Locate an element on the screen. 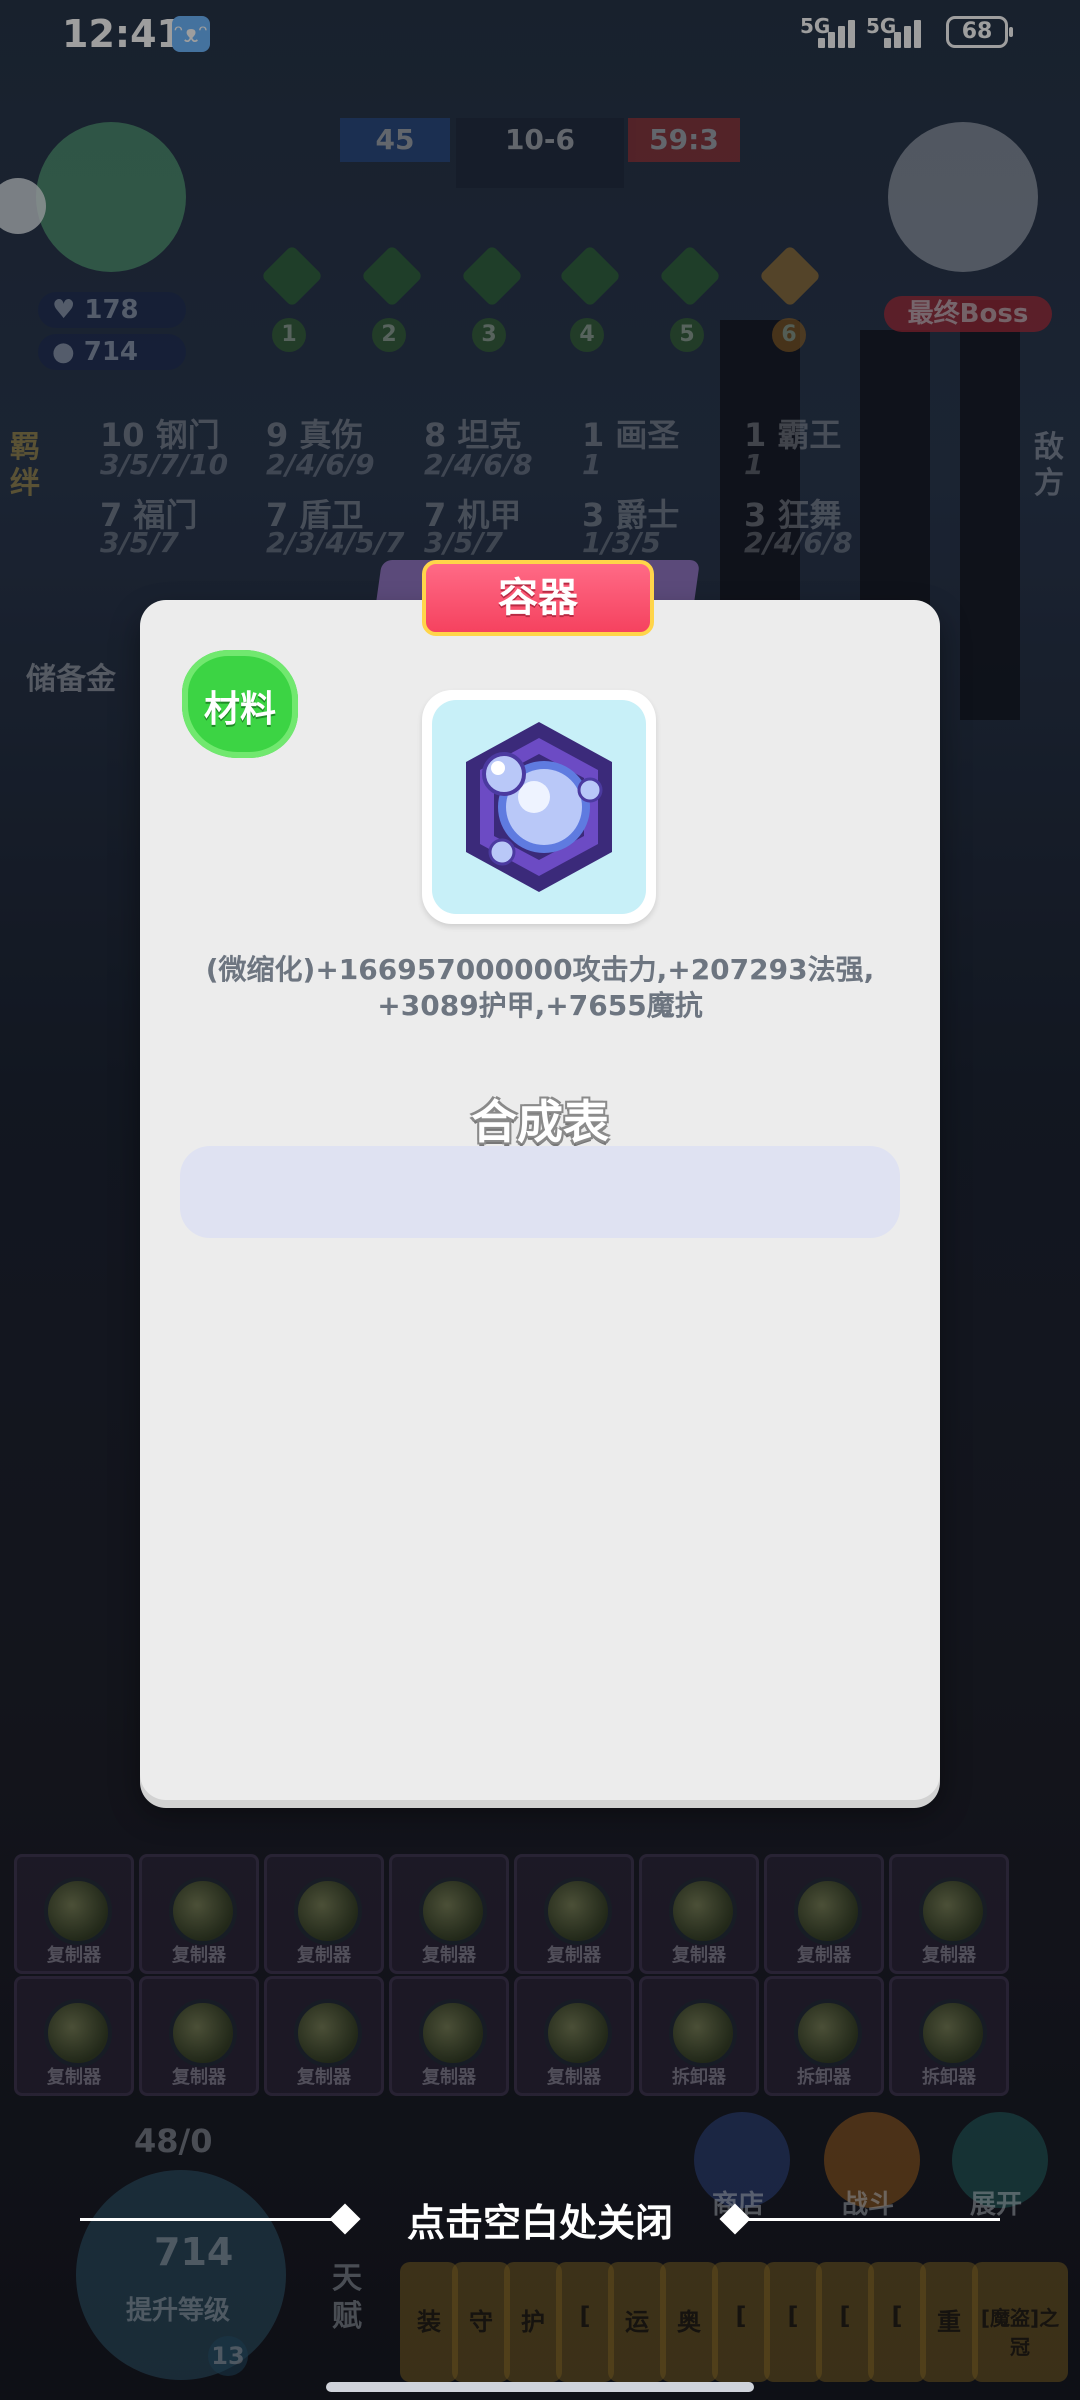 This screenshot has height=2400, width=1080. material-badge-label: 材料 is located at coordinates (239, 709).